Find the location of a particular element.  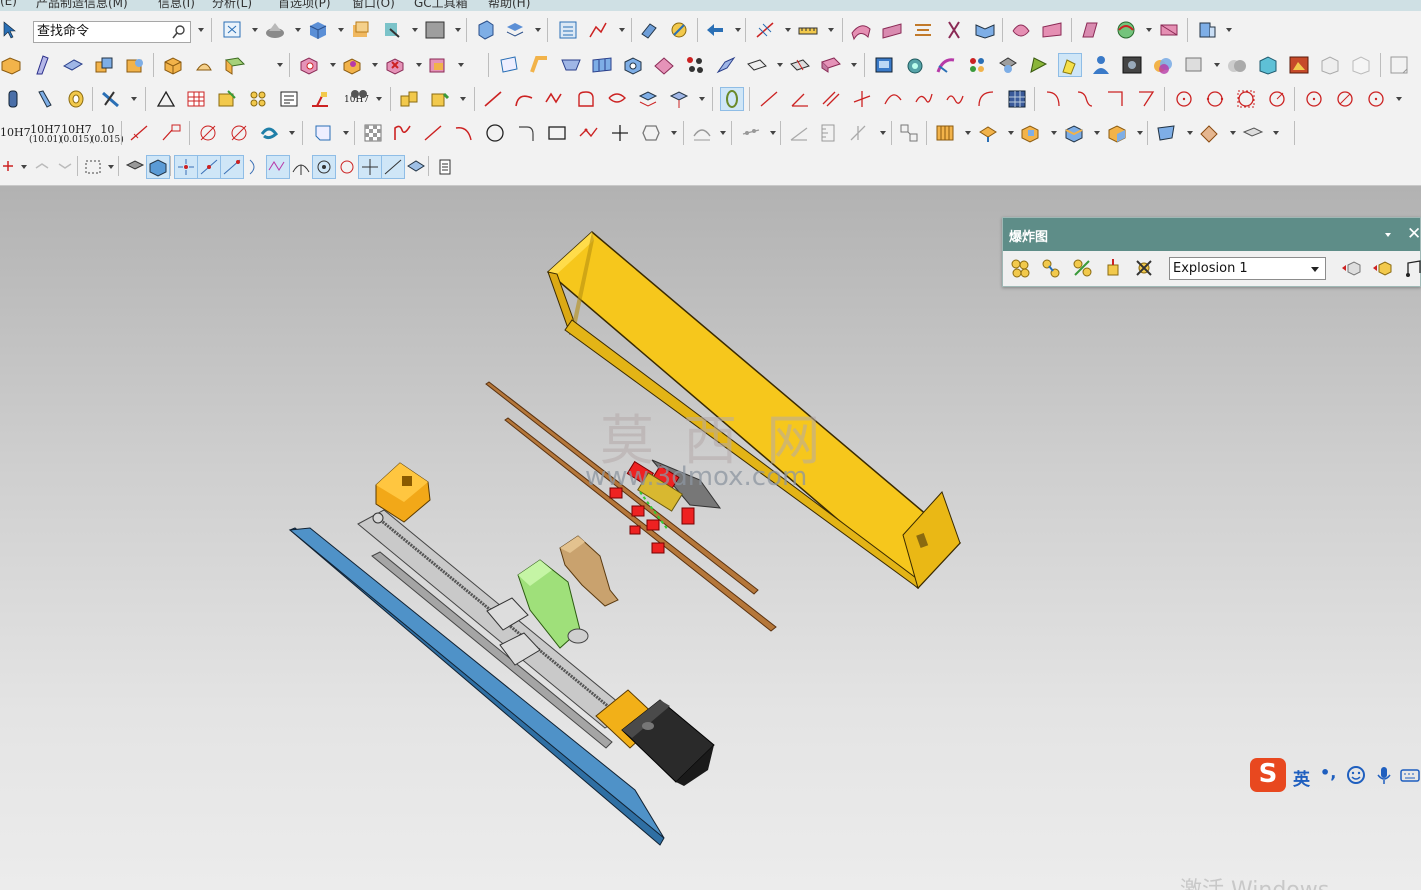

tolerance-label-2: 10H7 (10.01) is located at coordinates (45, 134).